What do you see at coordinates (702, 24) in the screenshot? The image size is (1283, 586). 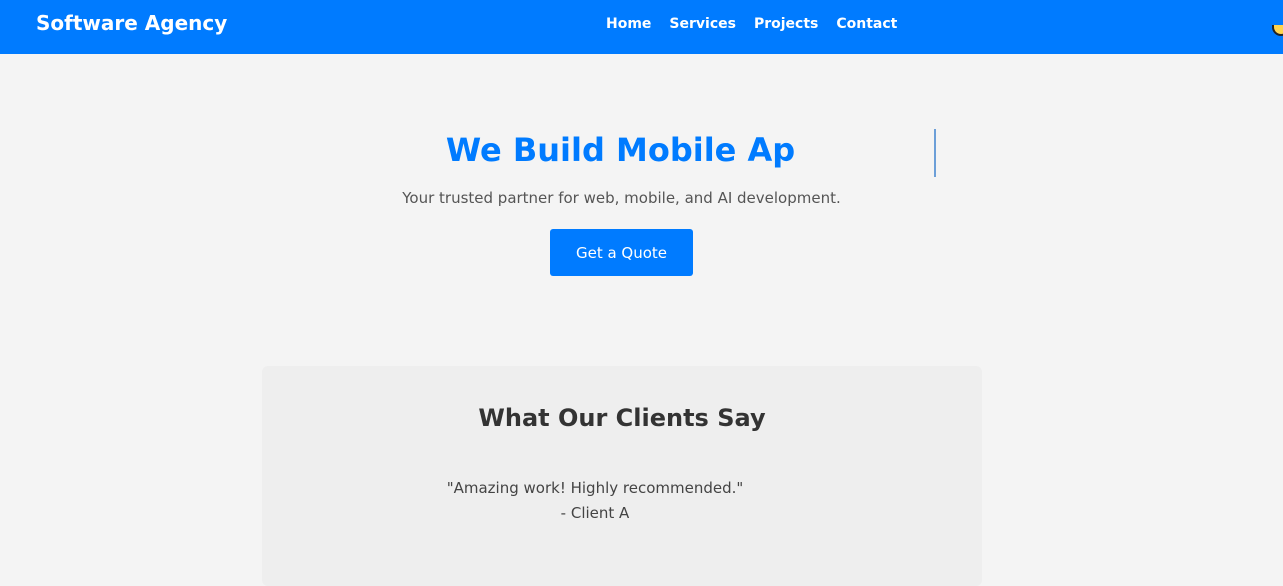 I see `nav-link-services: Services` at bounding box center [702, 24].